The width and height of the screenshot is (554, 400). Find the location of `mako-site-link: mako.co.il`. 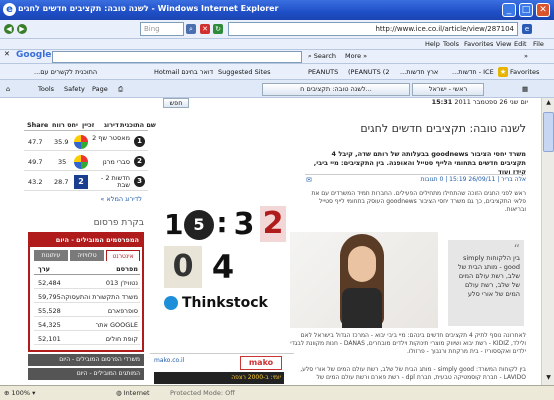

mako-site-link: mako.co.il is located at coordinates (169, 360).